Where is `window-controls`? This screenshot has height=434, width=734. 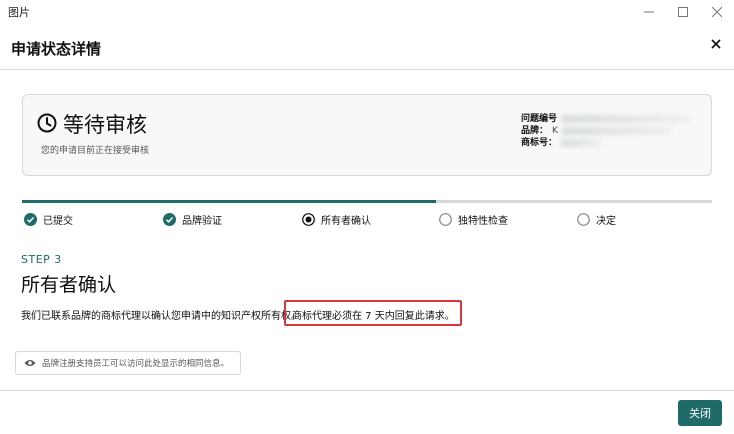
window-controls is located at coordinates (683, 12).